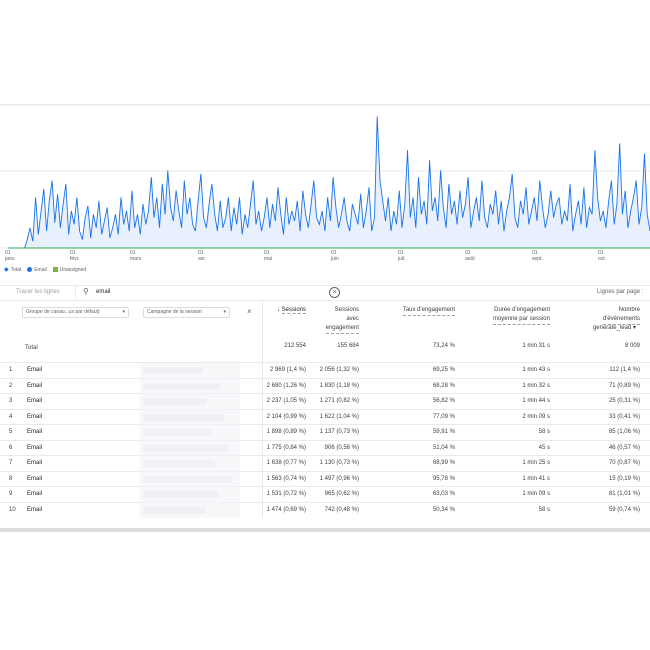 This screenshot has width=650, height=650. I want to click on duration-cell: 1 min 09 s, so click(536, 494).